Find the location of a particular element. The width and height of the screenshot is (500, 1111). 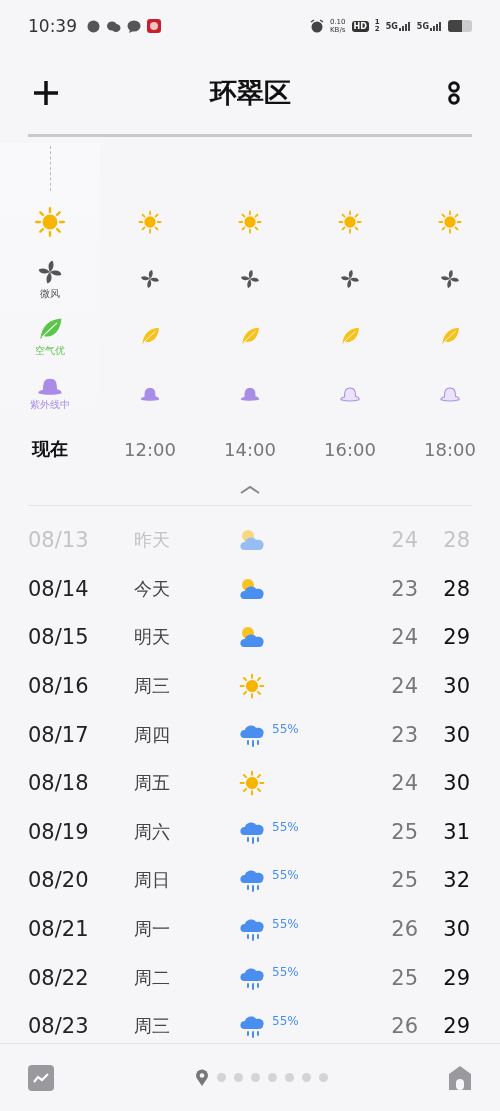

hour-label: 14:00 is located at coordinates (250, 449).